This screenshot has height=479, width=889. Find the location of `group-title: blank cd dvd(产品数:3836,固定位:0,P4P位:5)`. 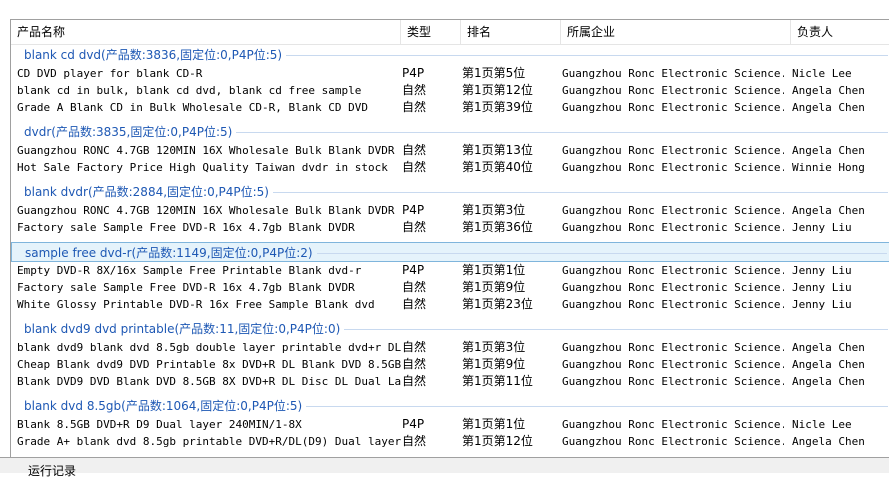

group-title: blank cd dvd(产品数:3836,固定位:0,P4P位:5) is located at coordinates (153, 55).